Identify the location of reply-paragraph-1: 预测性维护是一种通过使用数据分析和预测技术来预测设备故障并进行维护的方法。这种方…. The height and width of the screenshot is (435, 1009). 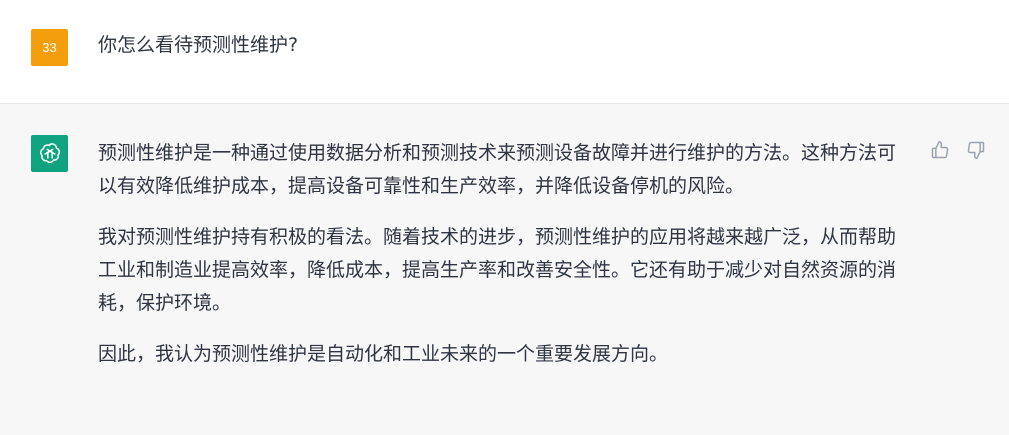
(497, 169).